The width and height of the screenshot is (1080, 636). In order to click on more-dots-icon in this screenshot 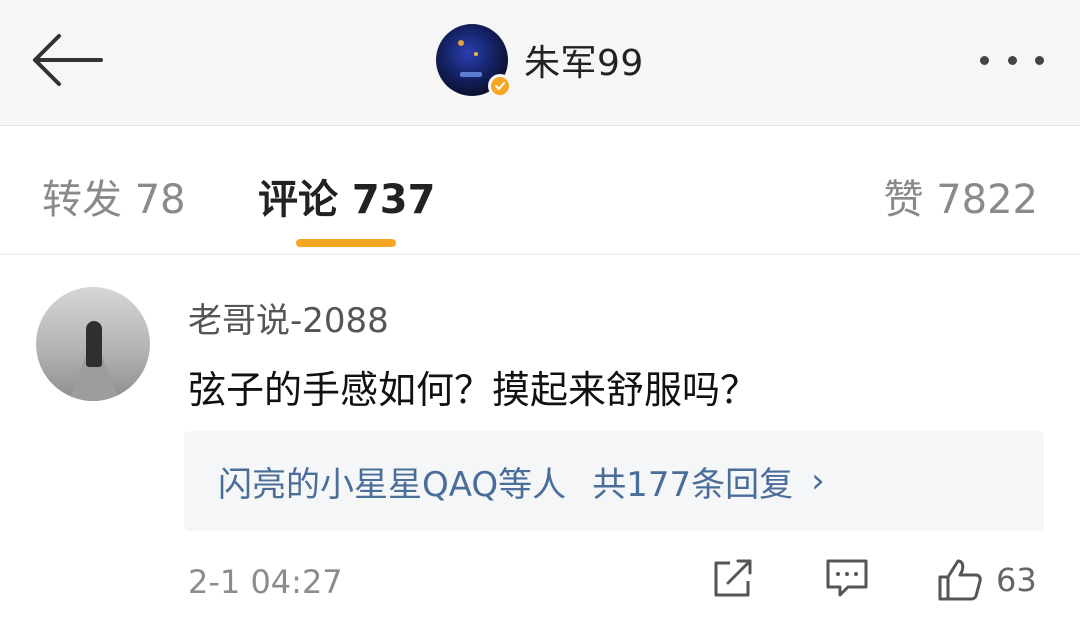, I will do `click(984, 60)`.